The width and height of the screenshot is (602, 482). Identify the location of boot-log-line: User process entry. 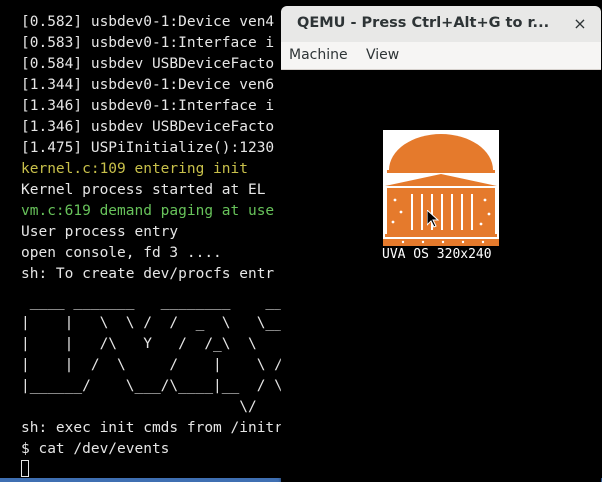
(100, 232).